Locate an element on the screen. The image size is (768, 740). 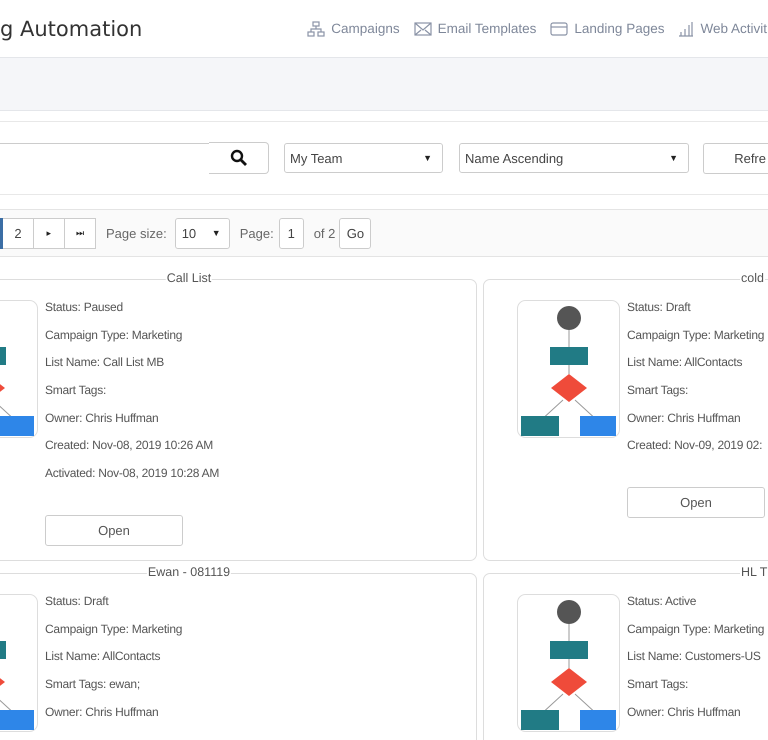
nav-link: Landing Pages is located at coordinates (607, 28).